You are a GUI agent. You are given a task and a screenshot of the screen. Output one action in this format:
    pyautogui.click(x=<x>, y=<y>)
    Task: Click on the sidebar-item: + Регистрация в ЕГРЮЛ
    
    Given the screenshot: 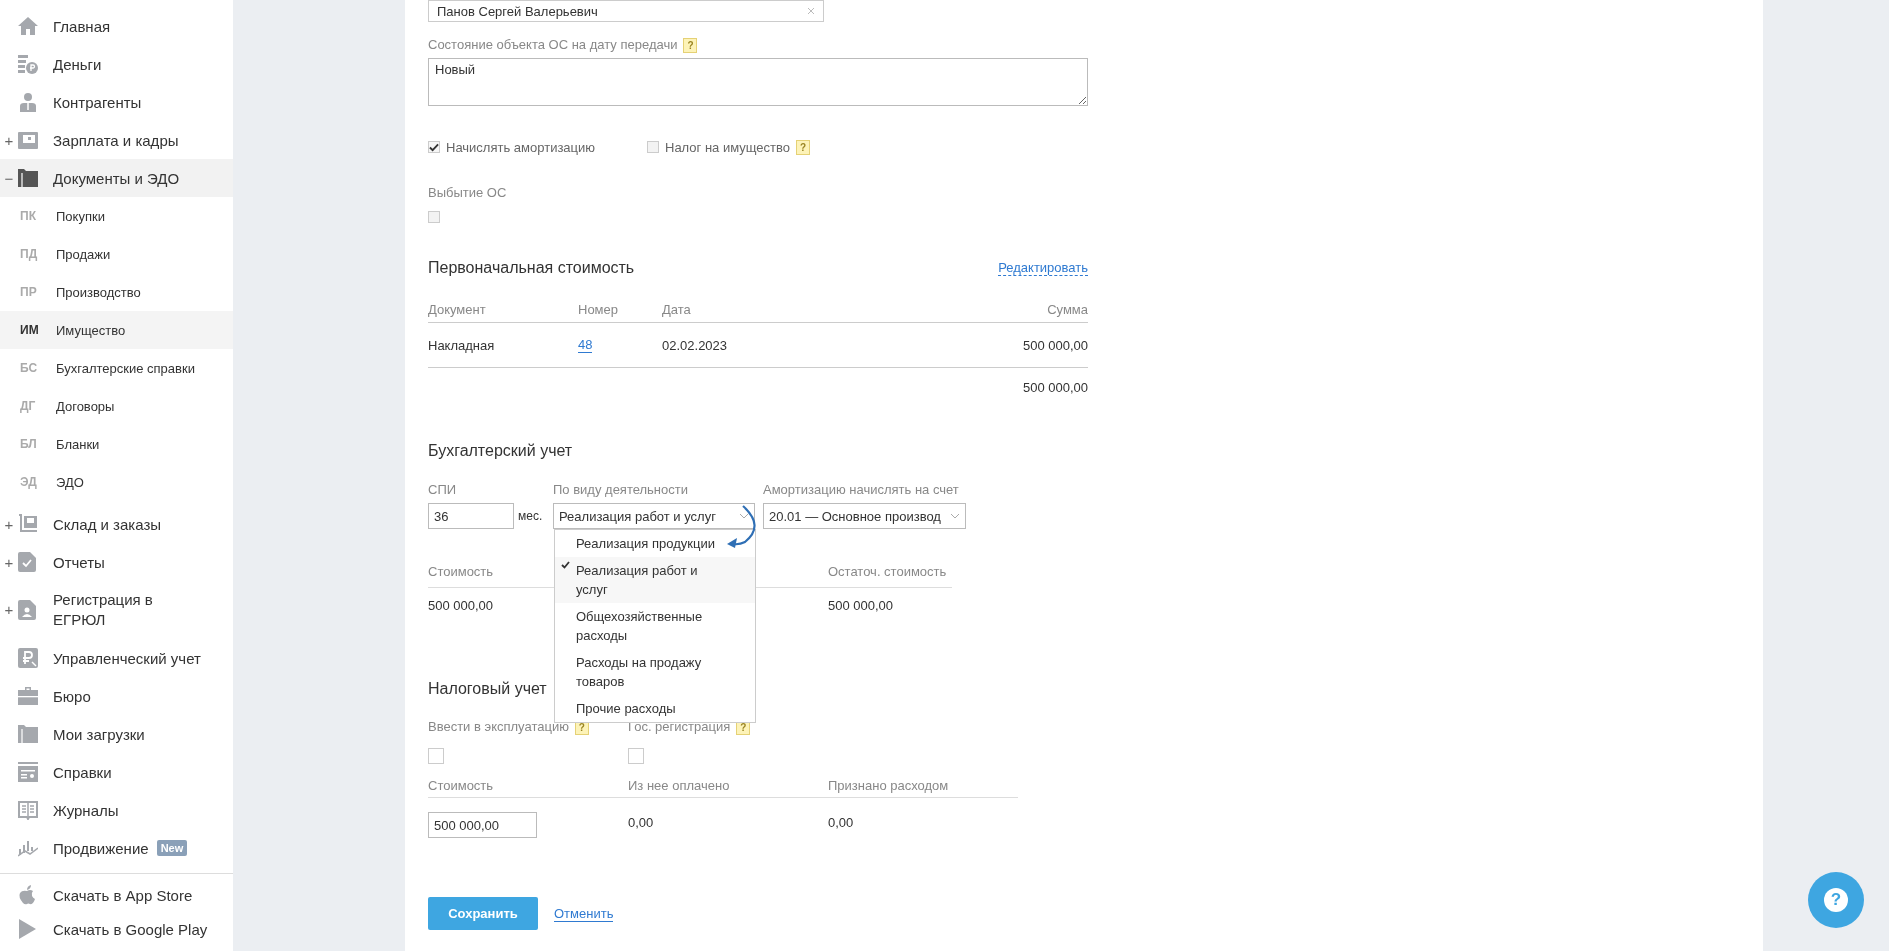 What is the action you would take?
    pyautogui.click(x=116, y=610)
    